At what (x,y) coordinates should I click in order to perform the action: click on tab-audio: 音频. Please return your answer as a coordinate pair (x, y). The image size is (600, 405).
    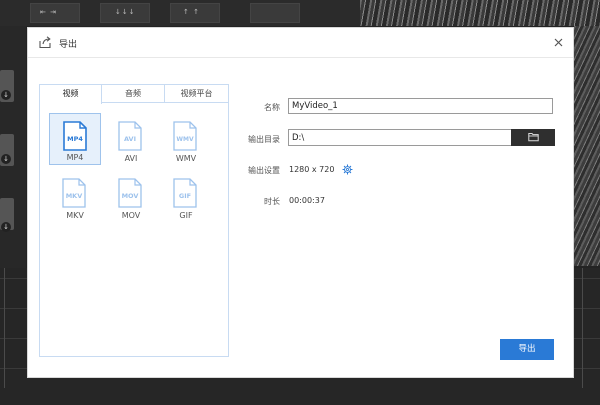
    Looking at the image, I should click on (133, 94).